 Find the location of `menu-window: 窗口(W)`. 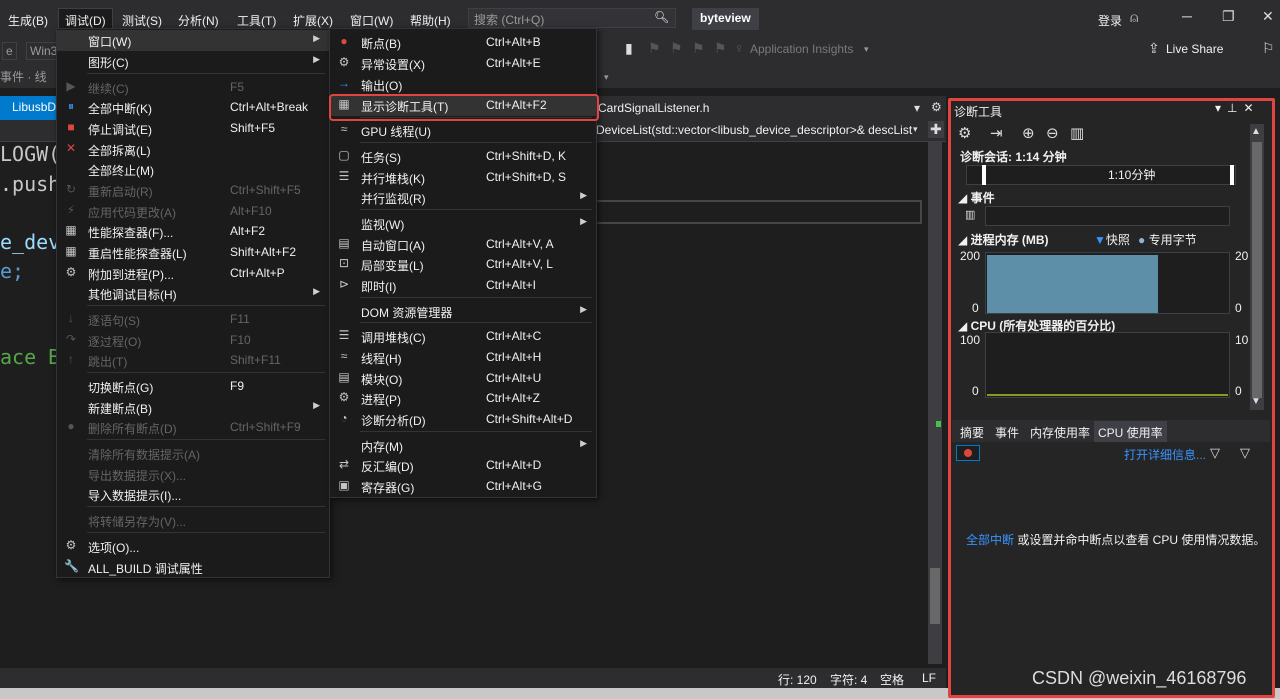

menu-window: 窗口(W) is located at coordinates (371, 20).